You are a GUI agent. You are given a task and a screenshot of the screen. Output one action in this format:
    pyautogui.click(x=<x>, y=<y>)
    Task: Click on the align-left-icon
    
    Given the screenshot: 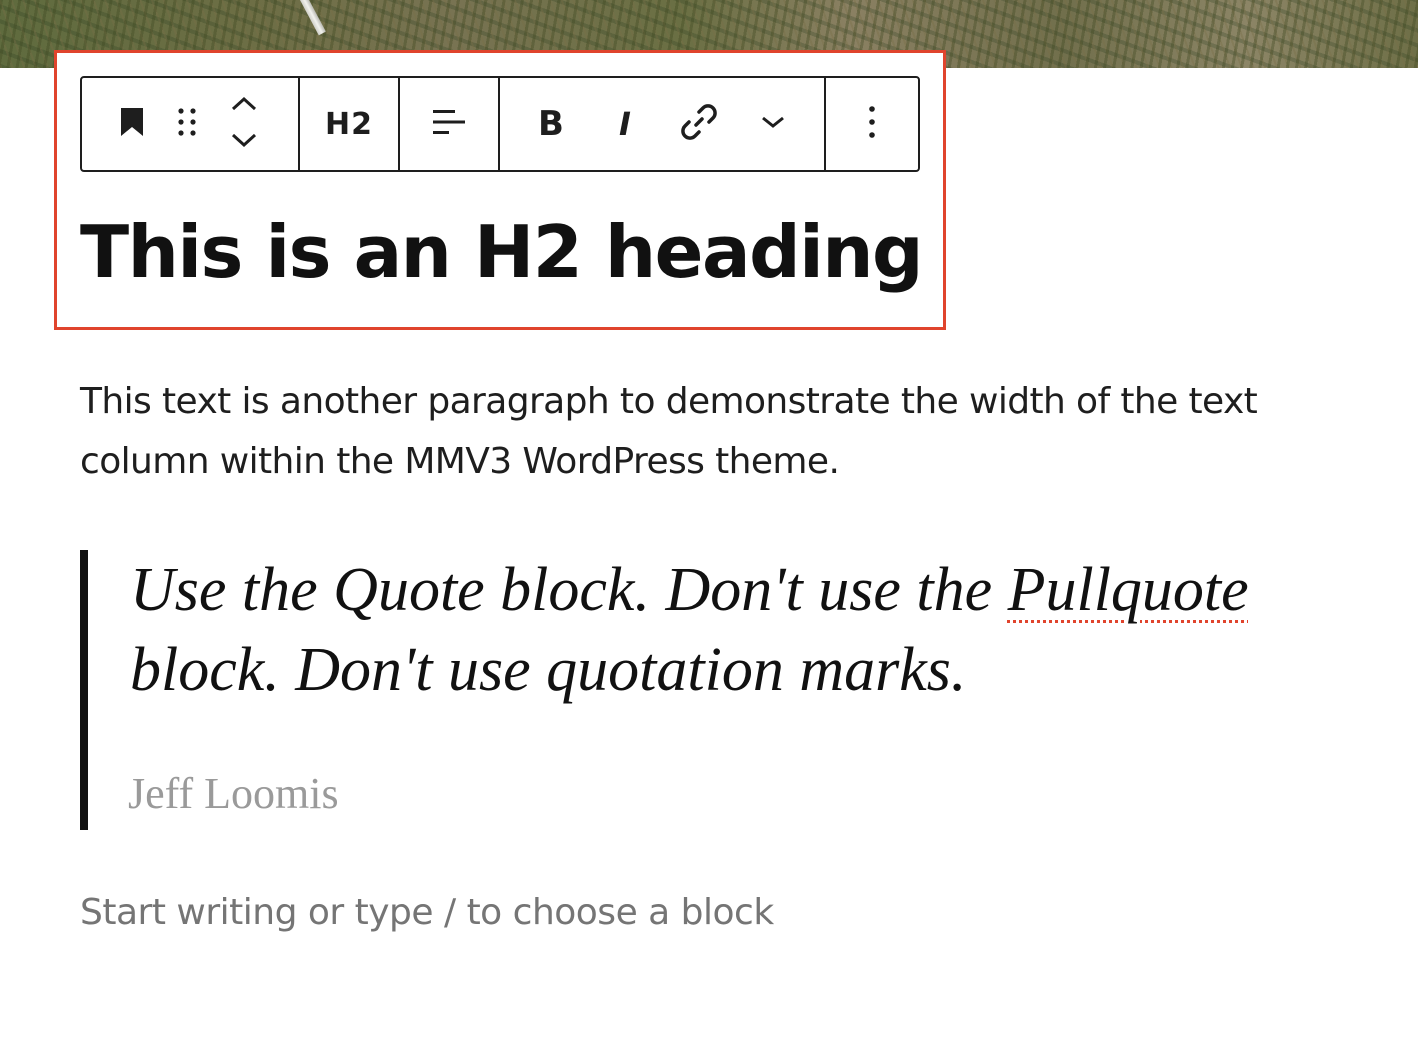 What is the action you would take?
    pyautogui.click(x=449, y=124)
    